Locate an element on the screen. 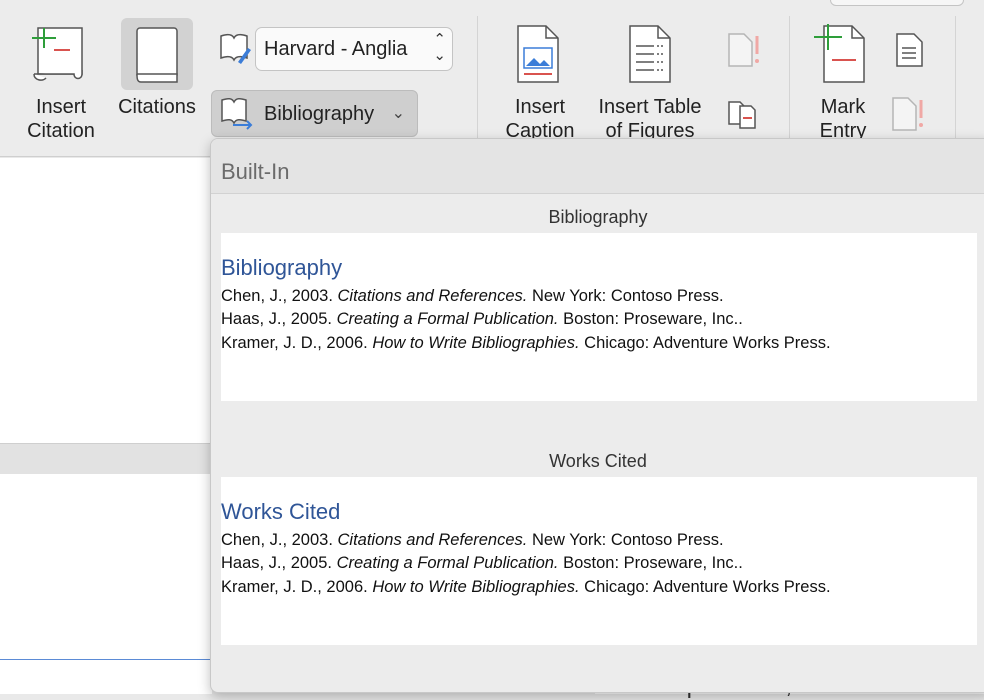 Image resolution: width=984 pixels, height=700 pixels. insert-tof-label-1: Insert Table is located at coordinates (650, 107).